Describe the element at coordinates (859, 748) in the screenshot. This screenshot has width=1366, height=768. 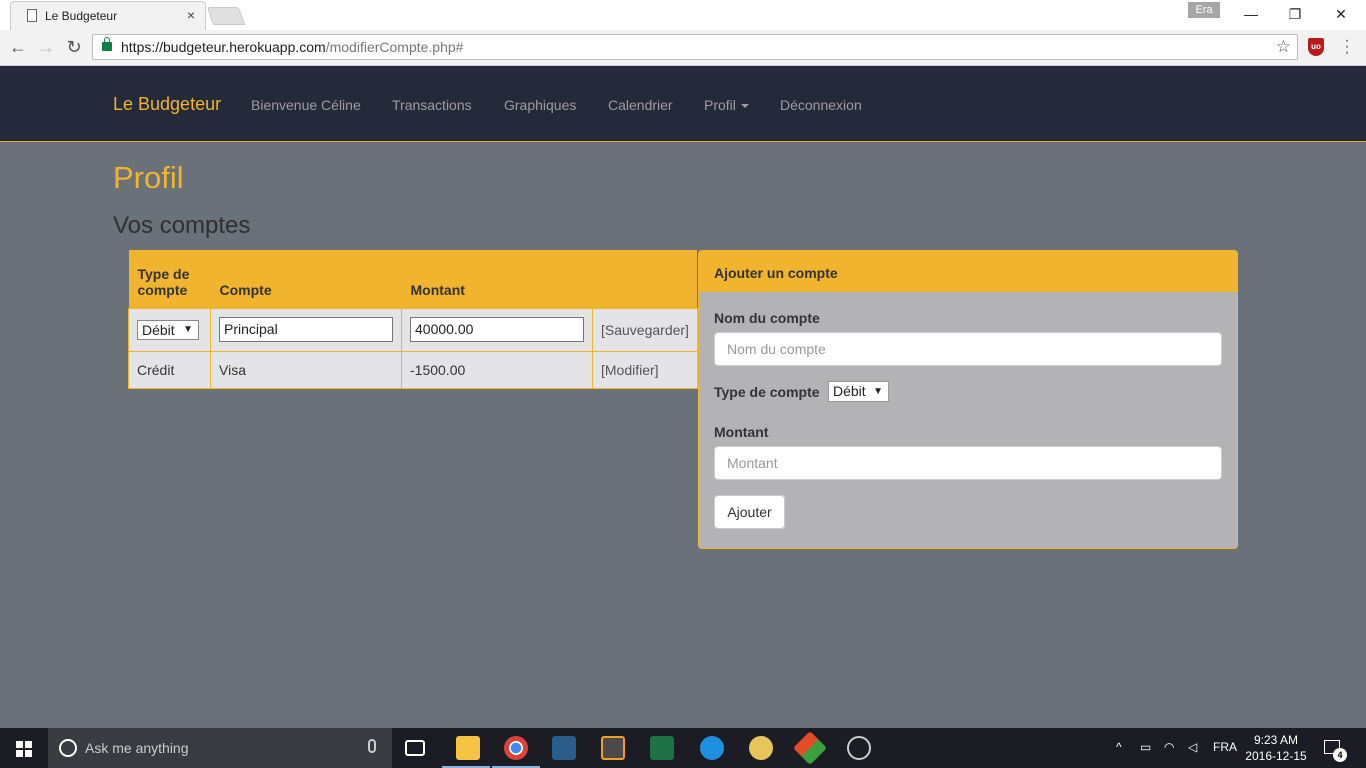
I see `obs-icon` at that location.